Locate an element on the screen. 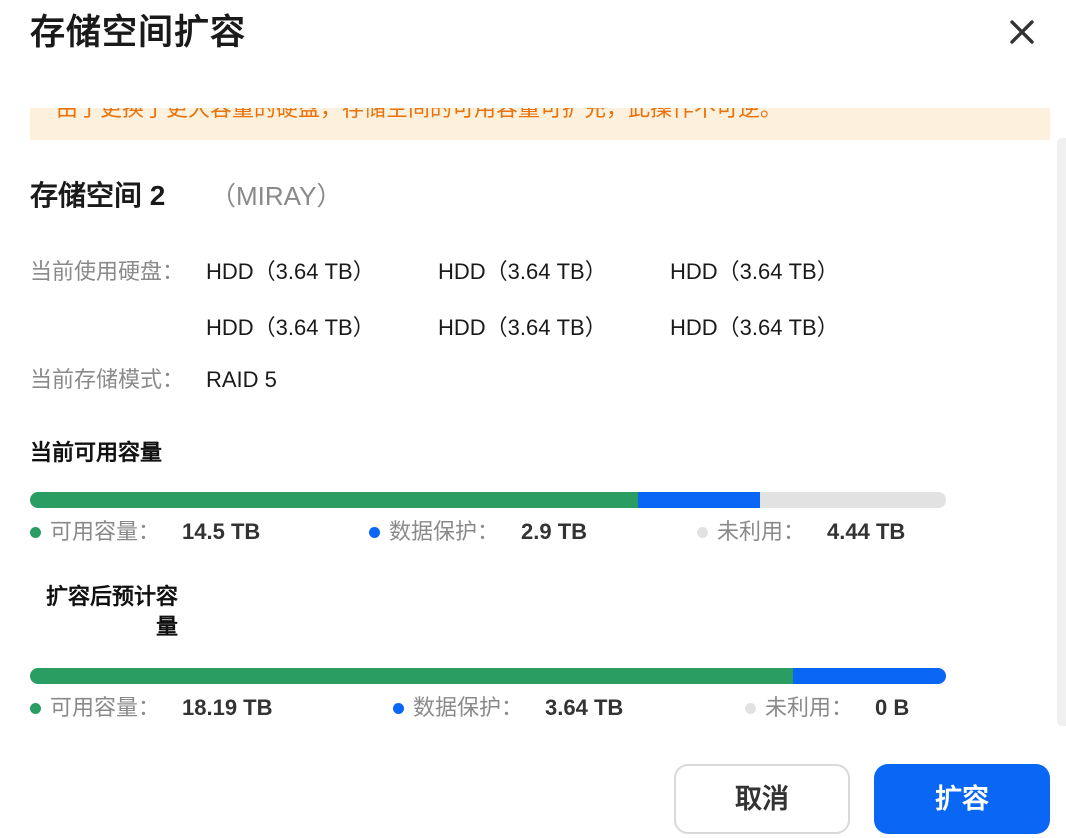  cancel-button: 取消 is located at coordinates (762, 799).